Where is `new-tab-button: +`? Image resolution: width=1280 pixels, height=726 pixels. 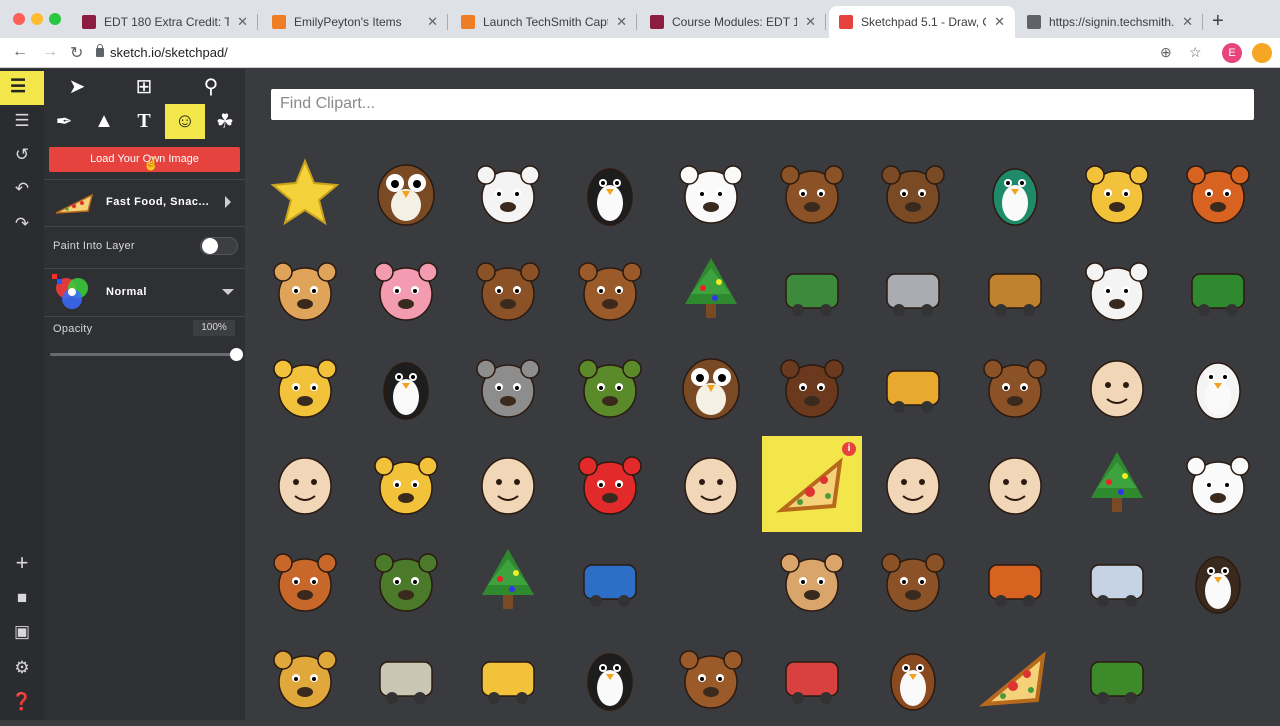
new-tab-button: + is located at coordinates (1218, 21).